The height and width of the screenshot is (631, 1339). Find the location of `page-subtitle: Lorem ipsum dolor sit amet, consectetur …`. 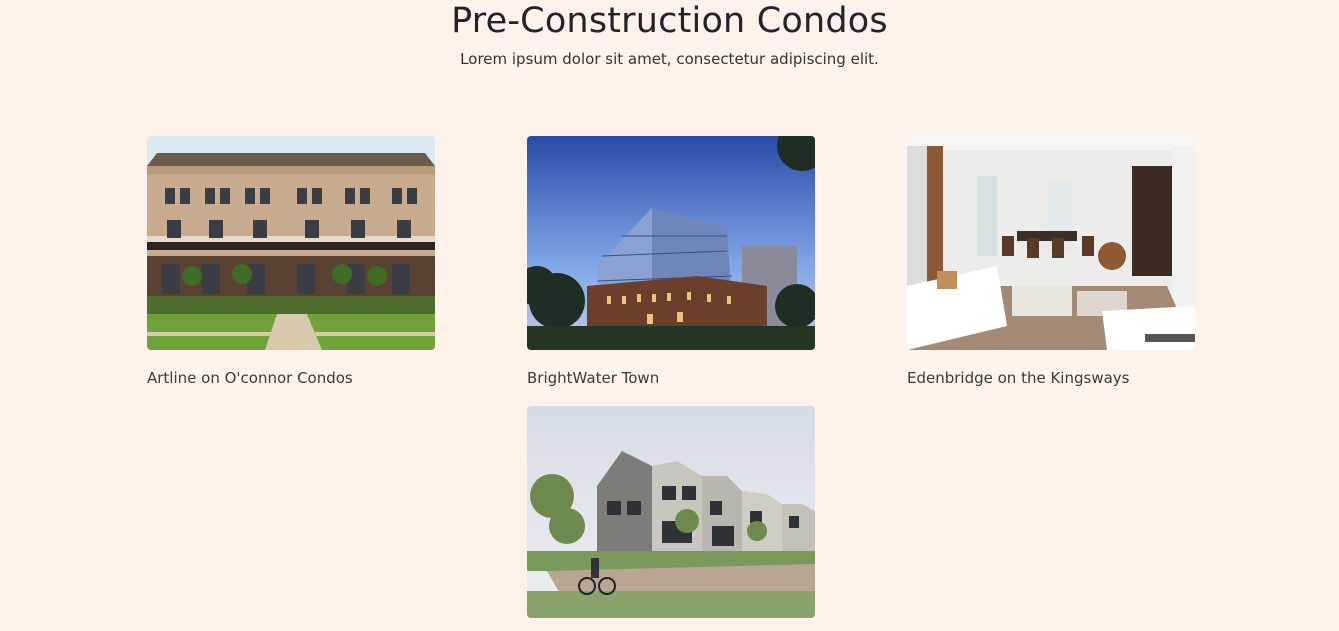

page-subtitle: Lorem ipsum dolor sit amet, consectetur … is located at coordinates (669, 59).